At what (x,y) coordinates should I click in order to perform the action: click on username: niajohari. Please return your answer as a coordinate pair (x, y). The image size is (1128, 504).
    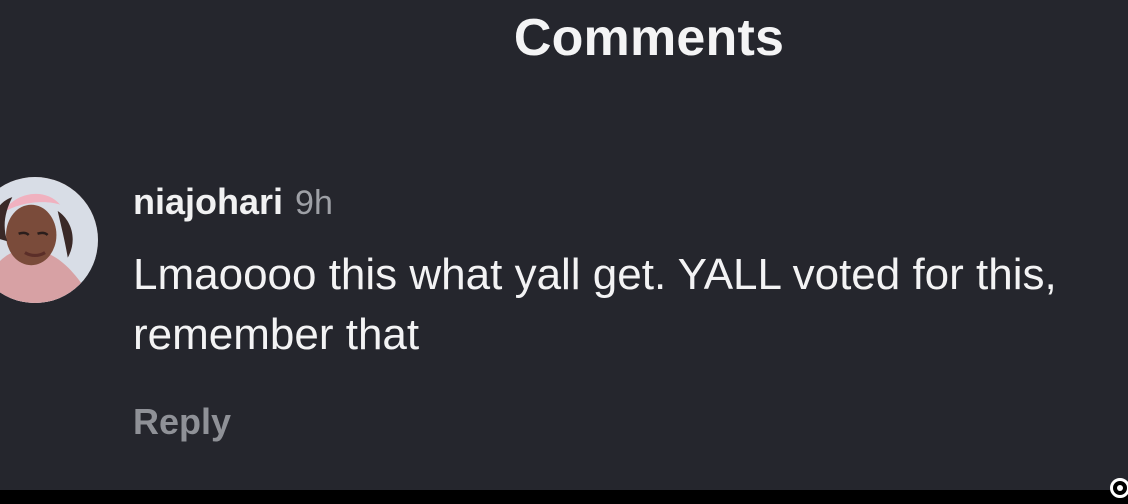
    Looking at the image, I should click on (208, 202).